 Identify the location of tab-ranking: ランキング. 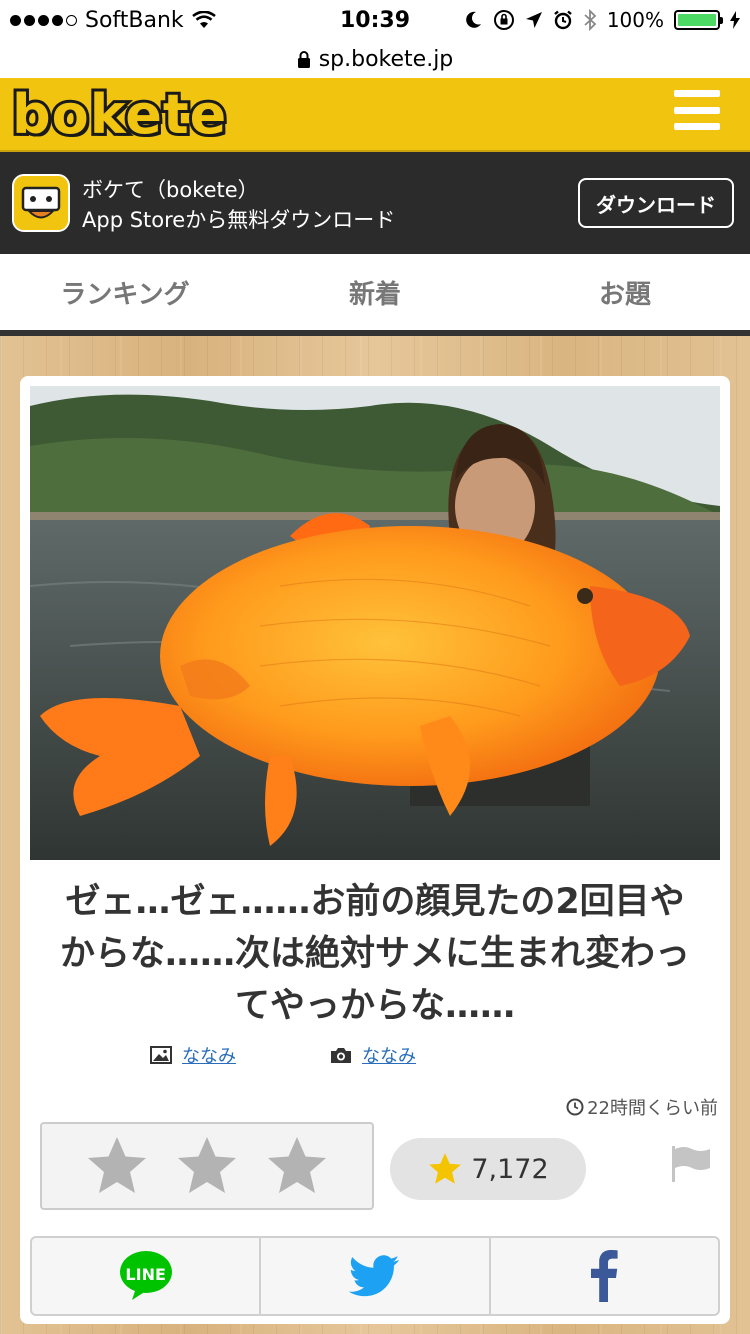
(125, 292).